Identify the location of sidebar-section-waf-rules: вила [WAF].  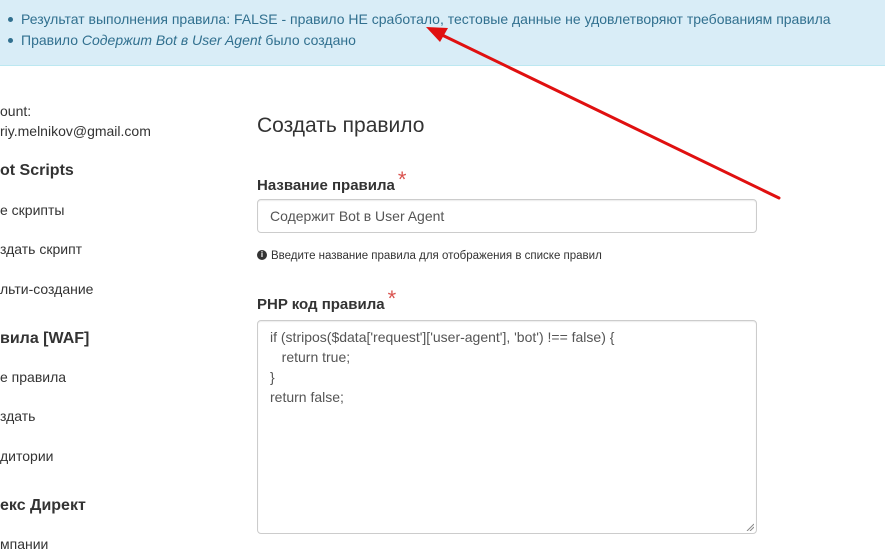
(45, 338).